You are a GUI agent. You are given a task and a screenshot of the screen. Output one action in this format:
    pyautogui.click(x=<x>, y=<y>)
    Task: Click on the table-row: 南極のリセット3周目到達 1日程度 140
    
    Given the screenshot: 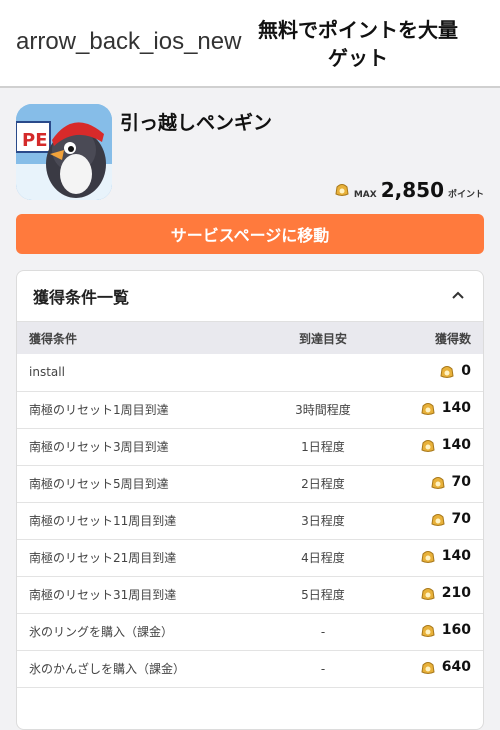 What is the action you would take?
    pyautogui.click(x=250, y=446)
    